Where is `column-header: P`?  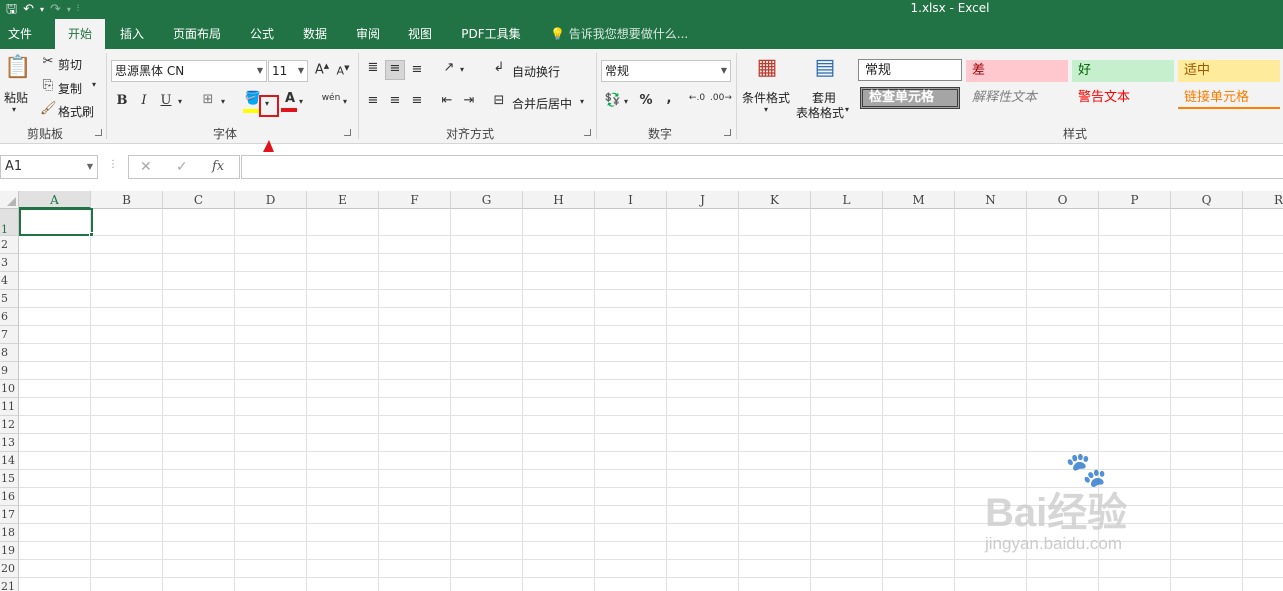 column-header: P is located at coordinates (1135, 200).